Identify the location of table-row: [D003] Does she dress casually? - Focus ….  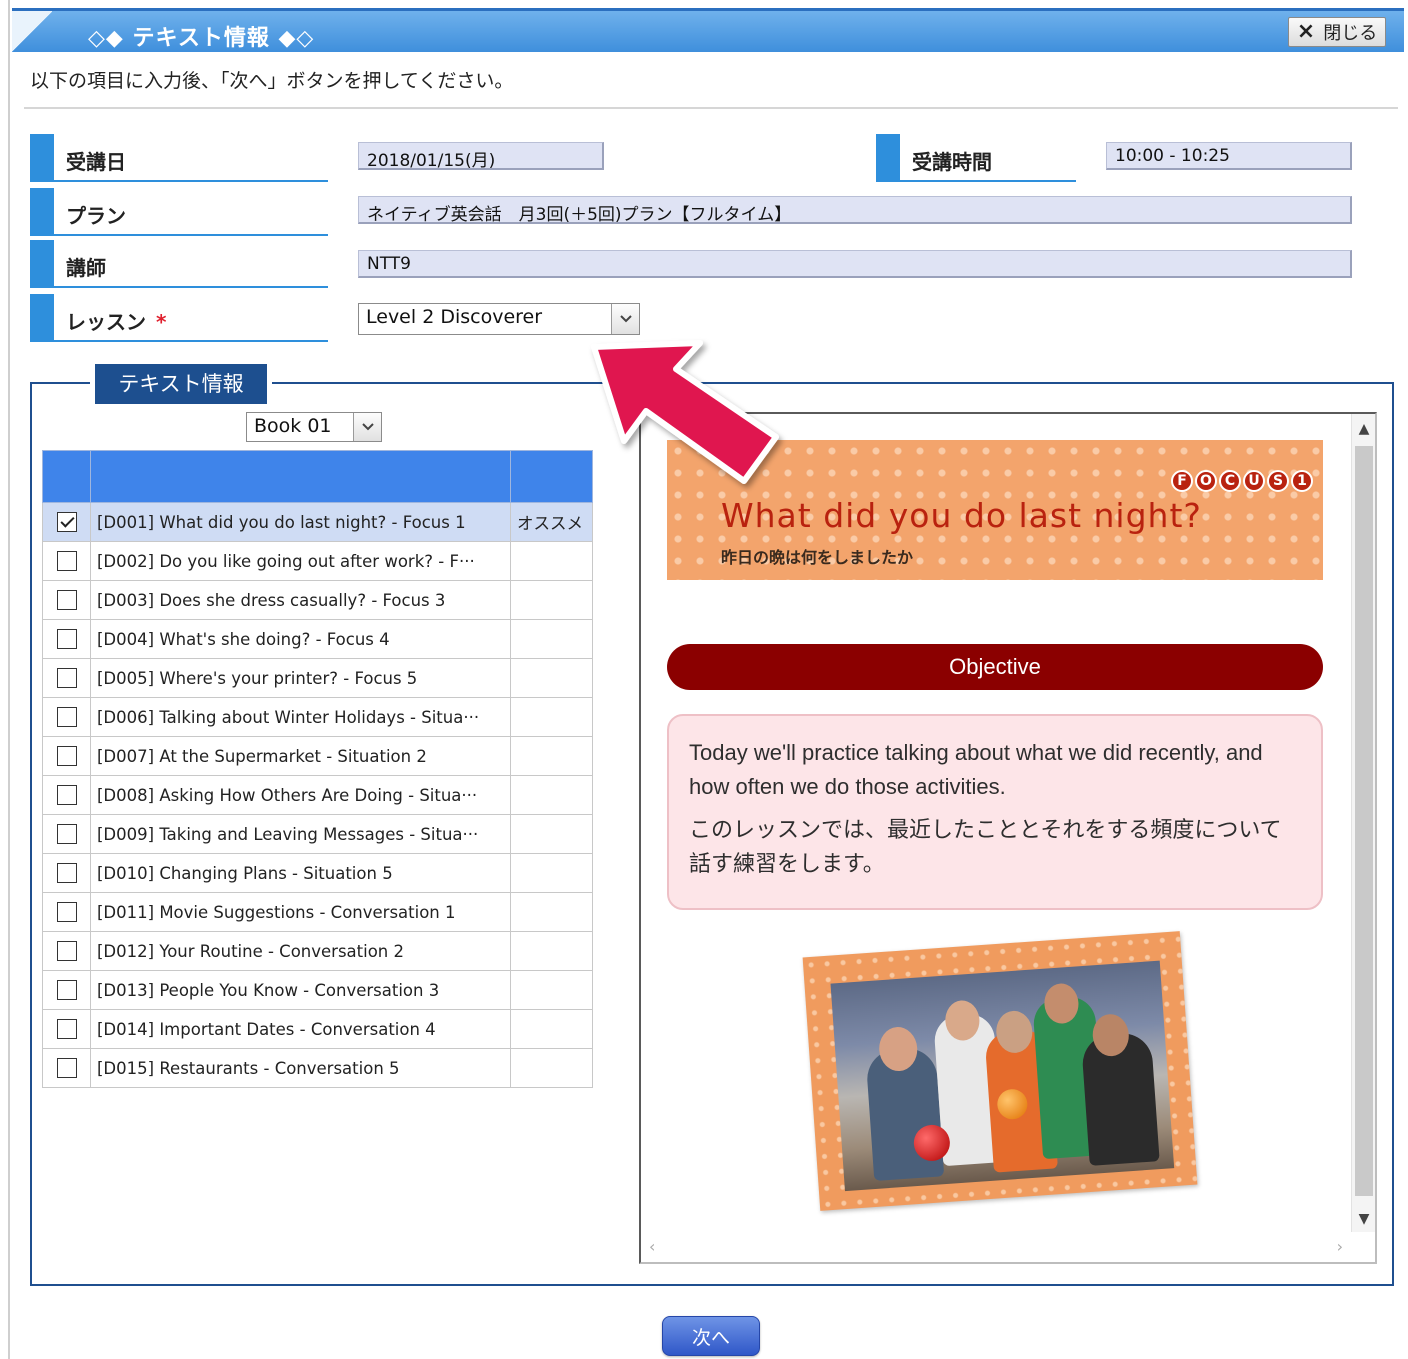
(317, 600).